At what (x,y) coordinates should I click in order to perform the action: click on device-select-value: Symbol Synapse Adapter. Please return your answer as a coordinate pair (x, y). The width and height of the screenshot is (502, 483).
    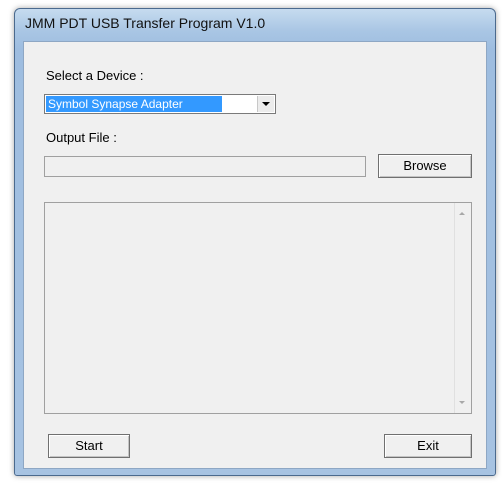
    Looking at the image, I should click on (134, 104).